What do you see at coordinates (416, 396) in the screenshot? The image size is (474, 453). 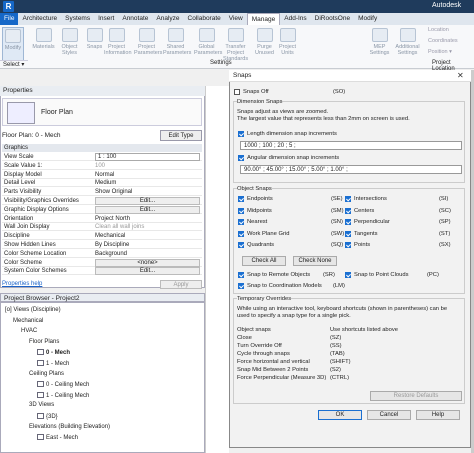 I see `restore-defaults-button: Restore Defaults` at bounding box center [416, 396].